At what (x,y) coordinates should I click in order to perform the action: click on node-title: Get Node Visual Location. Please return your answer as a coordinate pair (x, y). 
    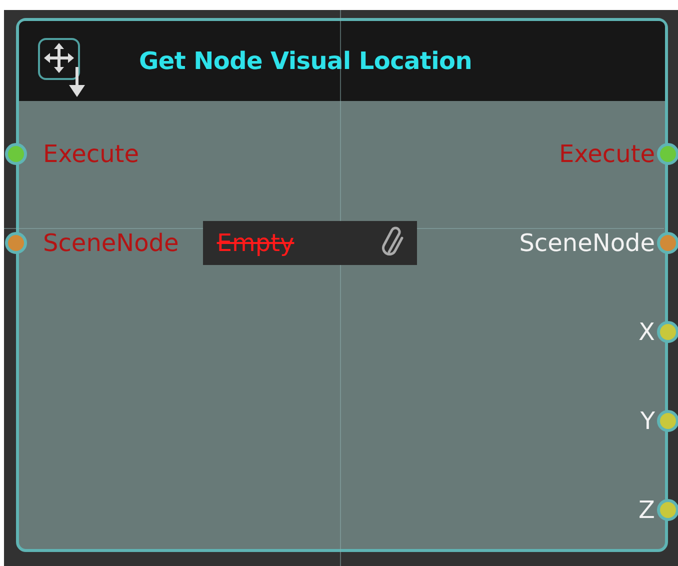
    Looking at the image, I should click on (305, 61).